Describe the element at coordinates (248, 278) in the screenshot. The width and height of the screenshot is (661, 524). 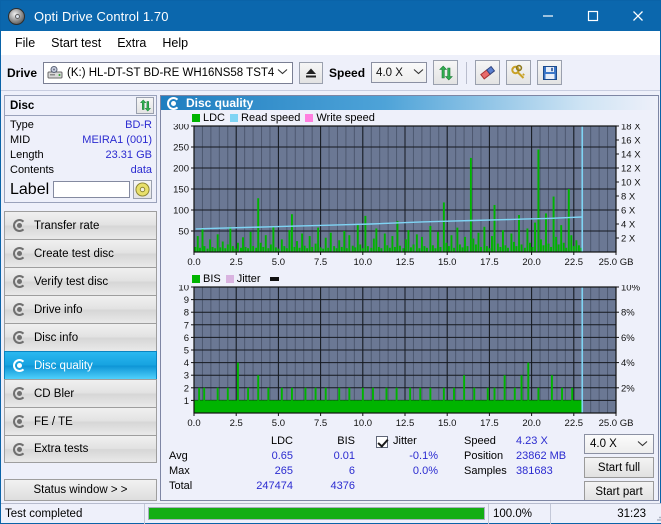
I see `legend-label-jitter: Jitter` at that location.